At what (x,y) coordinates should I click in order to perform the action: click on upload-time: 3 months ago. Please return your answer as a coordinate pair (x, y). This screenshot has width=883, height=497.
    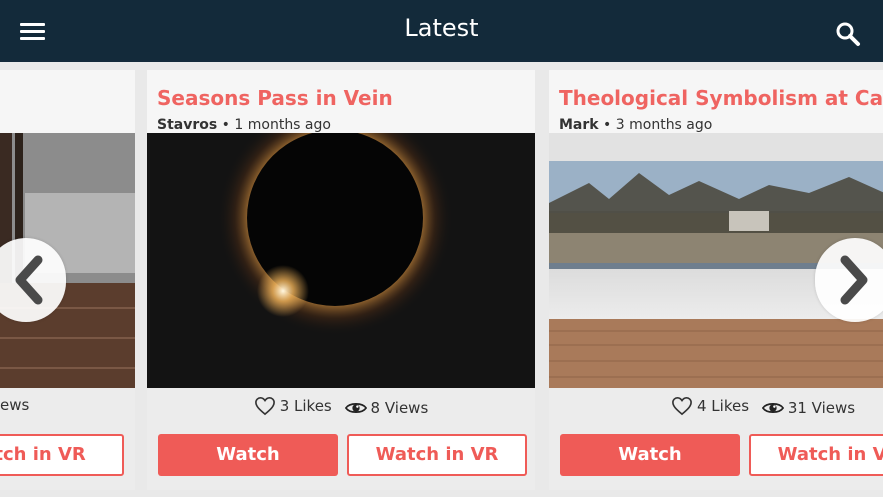
    Looking at the image, I should click on (664, 125).